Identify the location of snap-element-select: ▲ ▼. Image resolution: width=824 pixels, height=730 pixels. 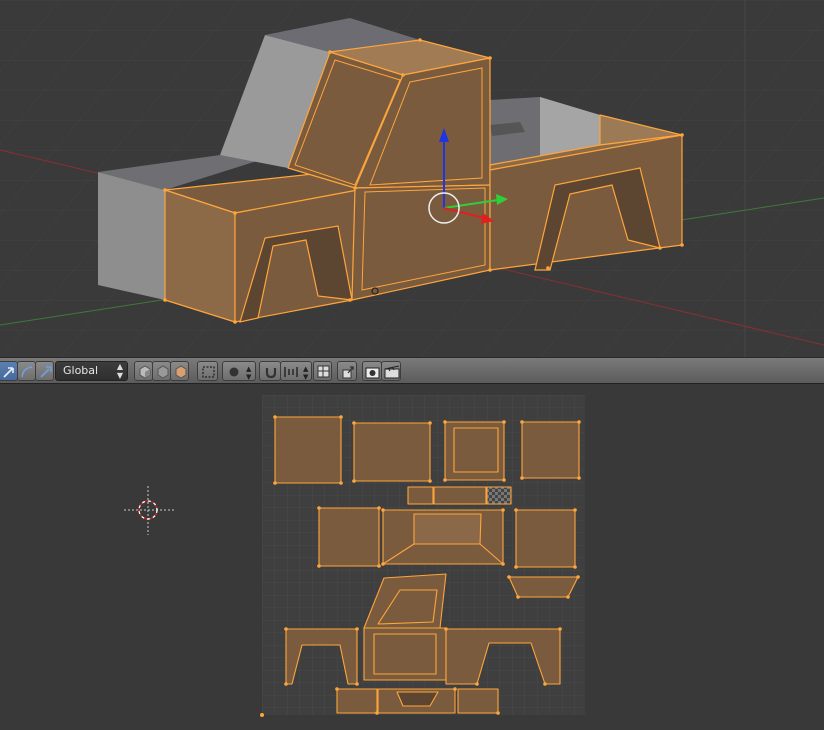
(296, 371).